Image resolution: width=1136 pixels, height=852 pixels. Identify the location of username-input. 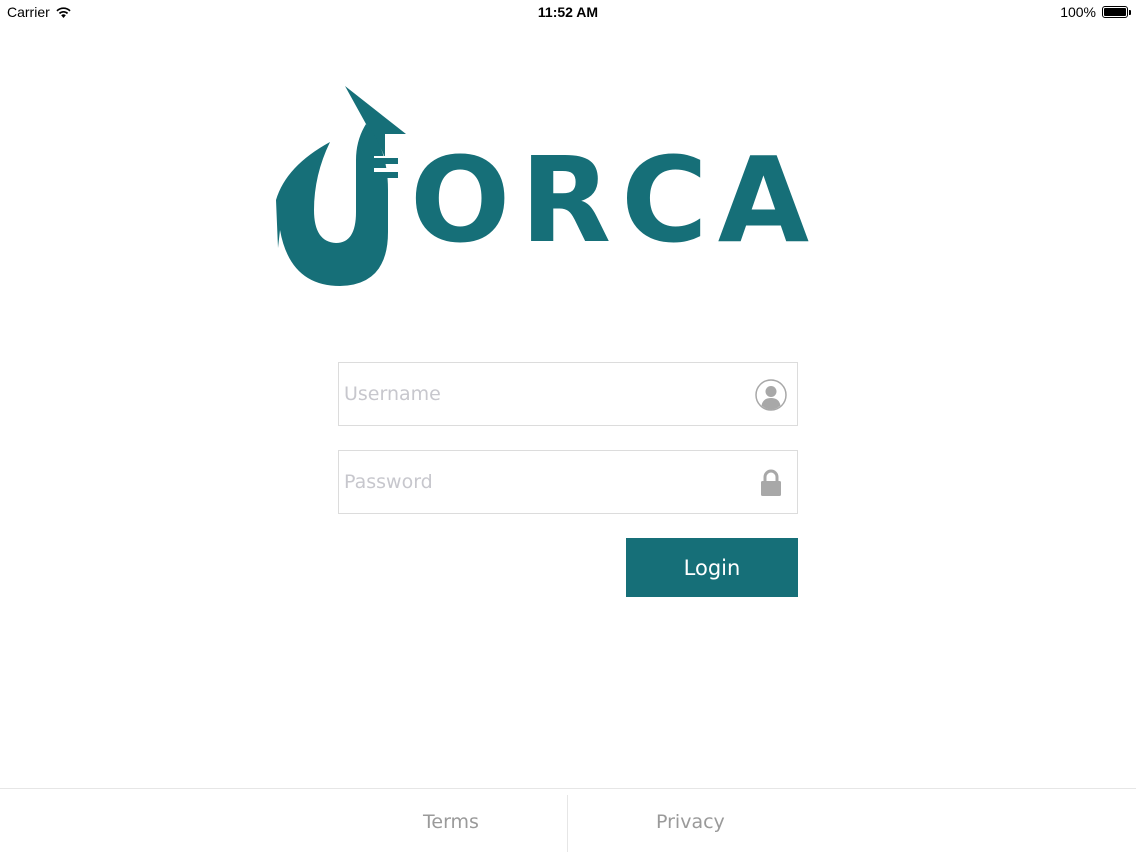
(544, 394).